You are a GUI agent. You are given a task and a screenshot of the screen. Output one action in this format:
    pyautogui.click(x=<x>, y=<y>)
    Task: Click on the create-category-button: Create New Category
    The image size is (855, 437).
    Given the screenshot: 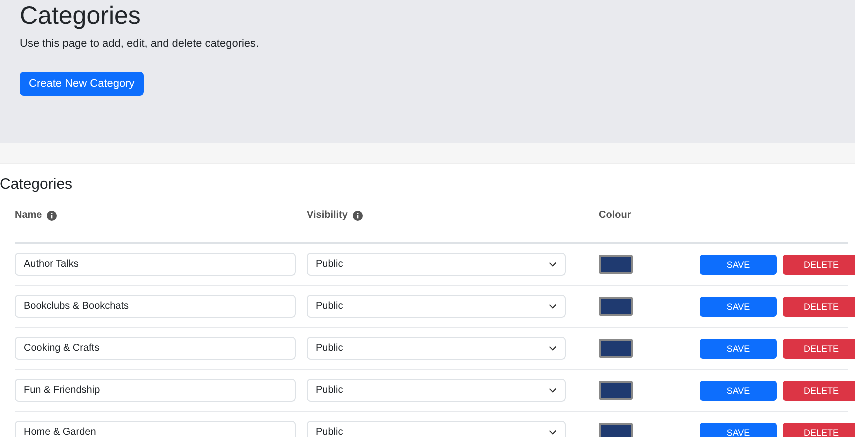 What is the action you would take?
    pyautogui.click(x=82, y=84)
    